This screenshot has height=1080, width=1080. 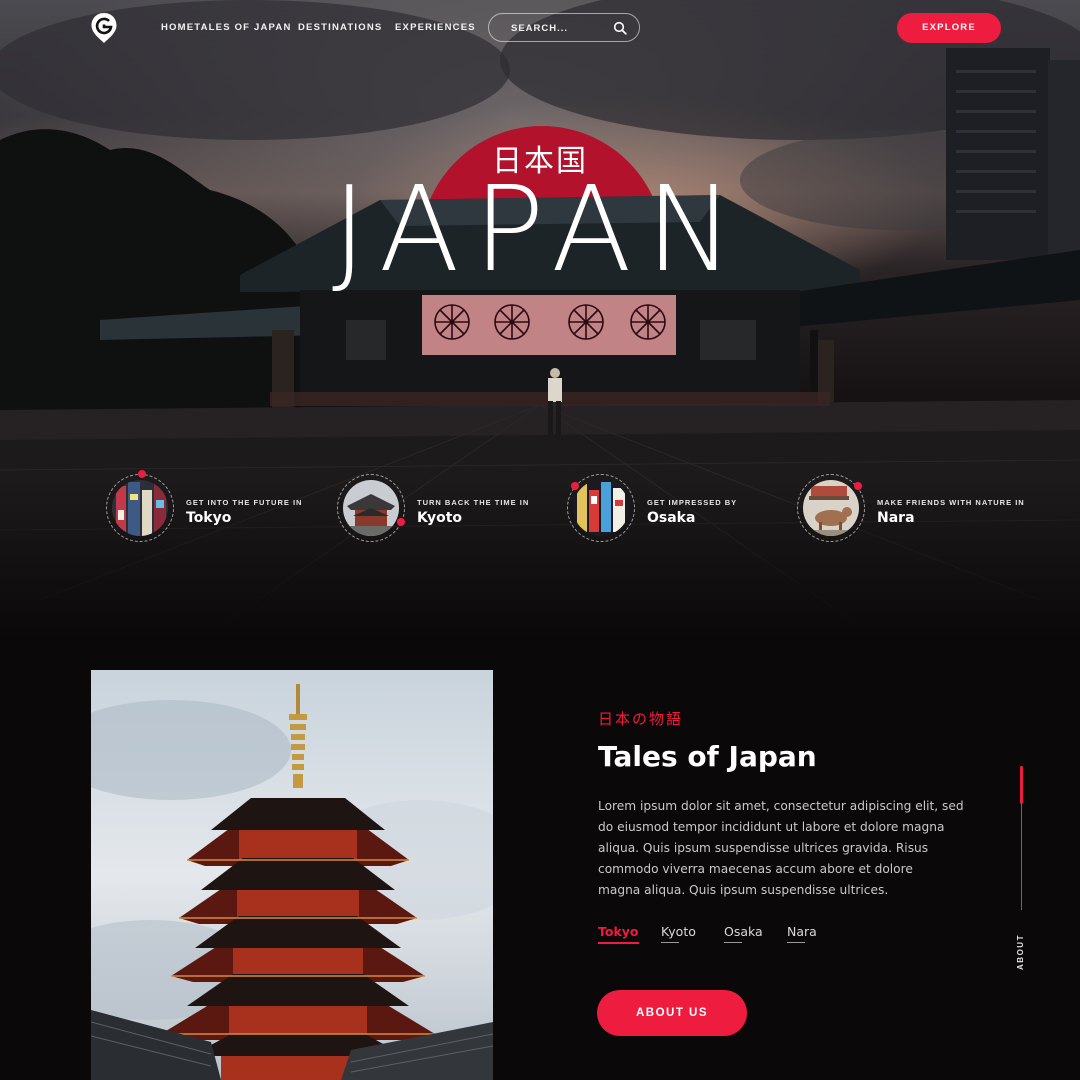 I want to click on city-name: Tokyo, so click(x=209, y=518).